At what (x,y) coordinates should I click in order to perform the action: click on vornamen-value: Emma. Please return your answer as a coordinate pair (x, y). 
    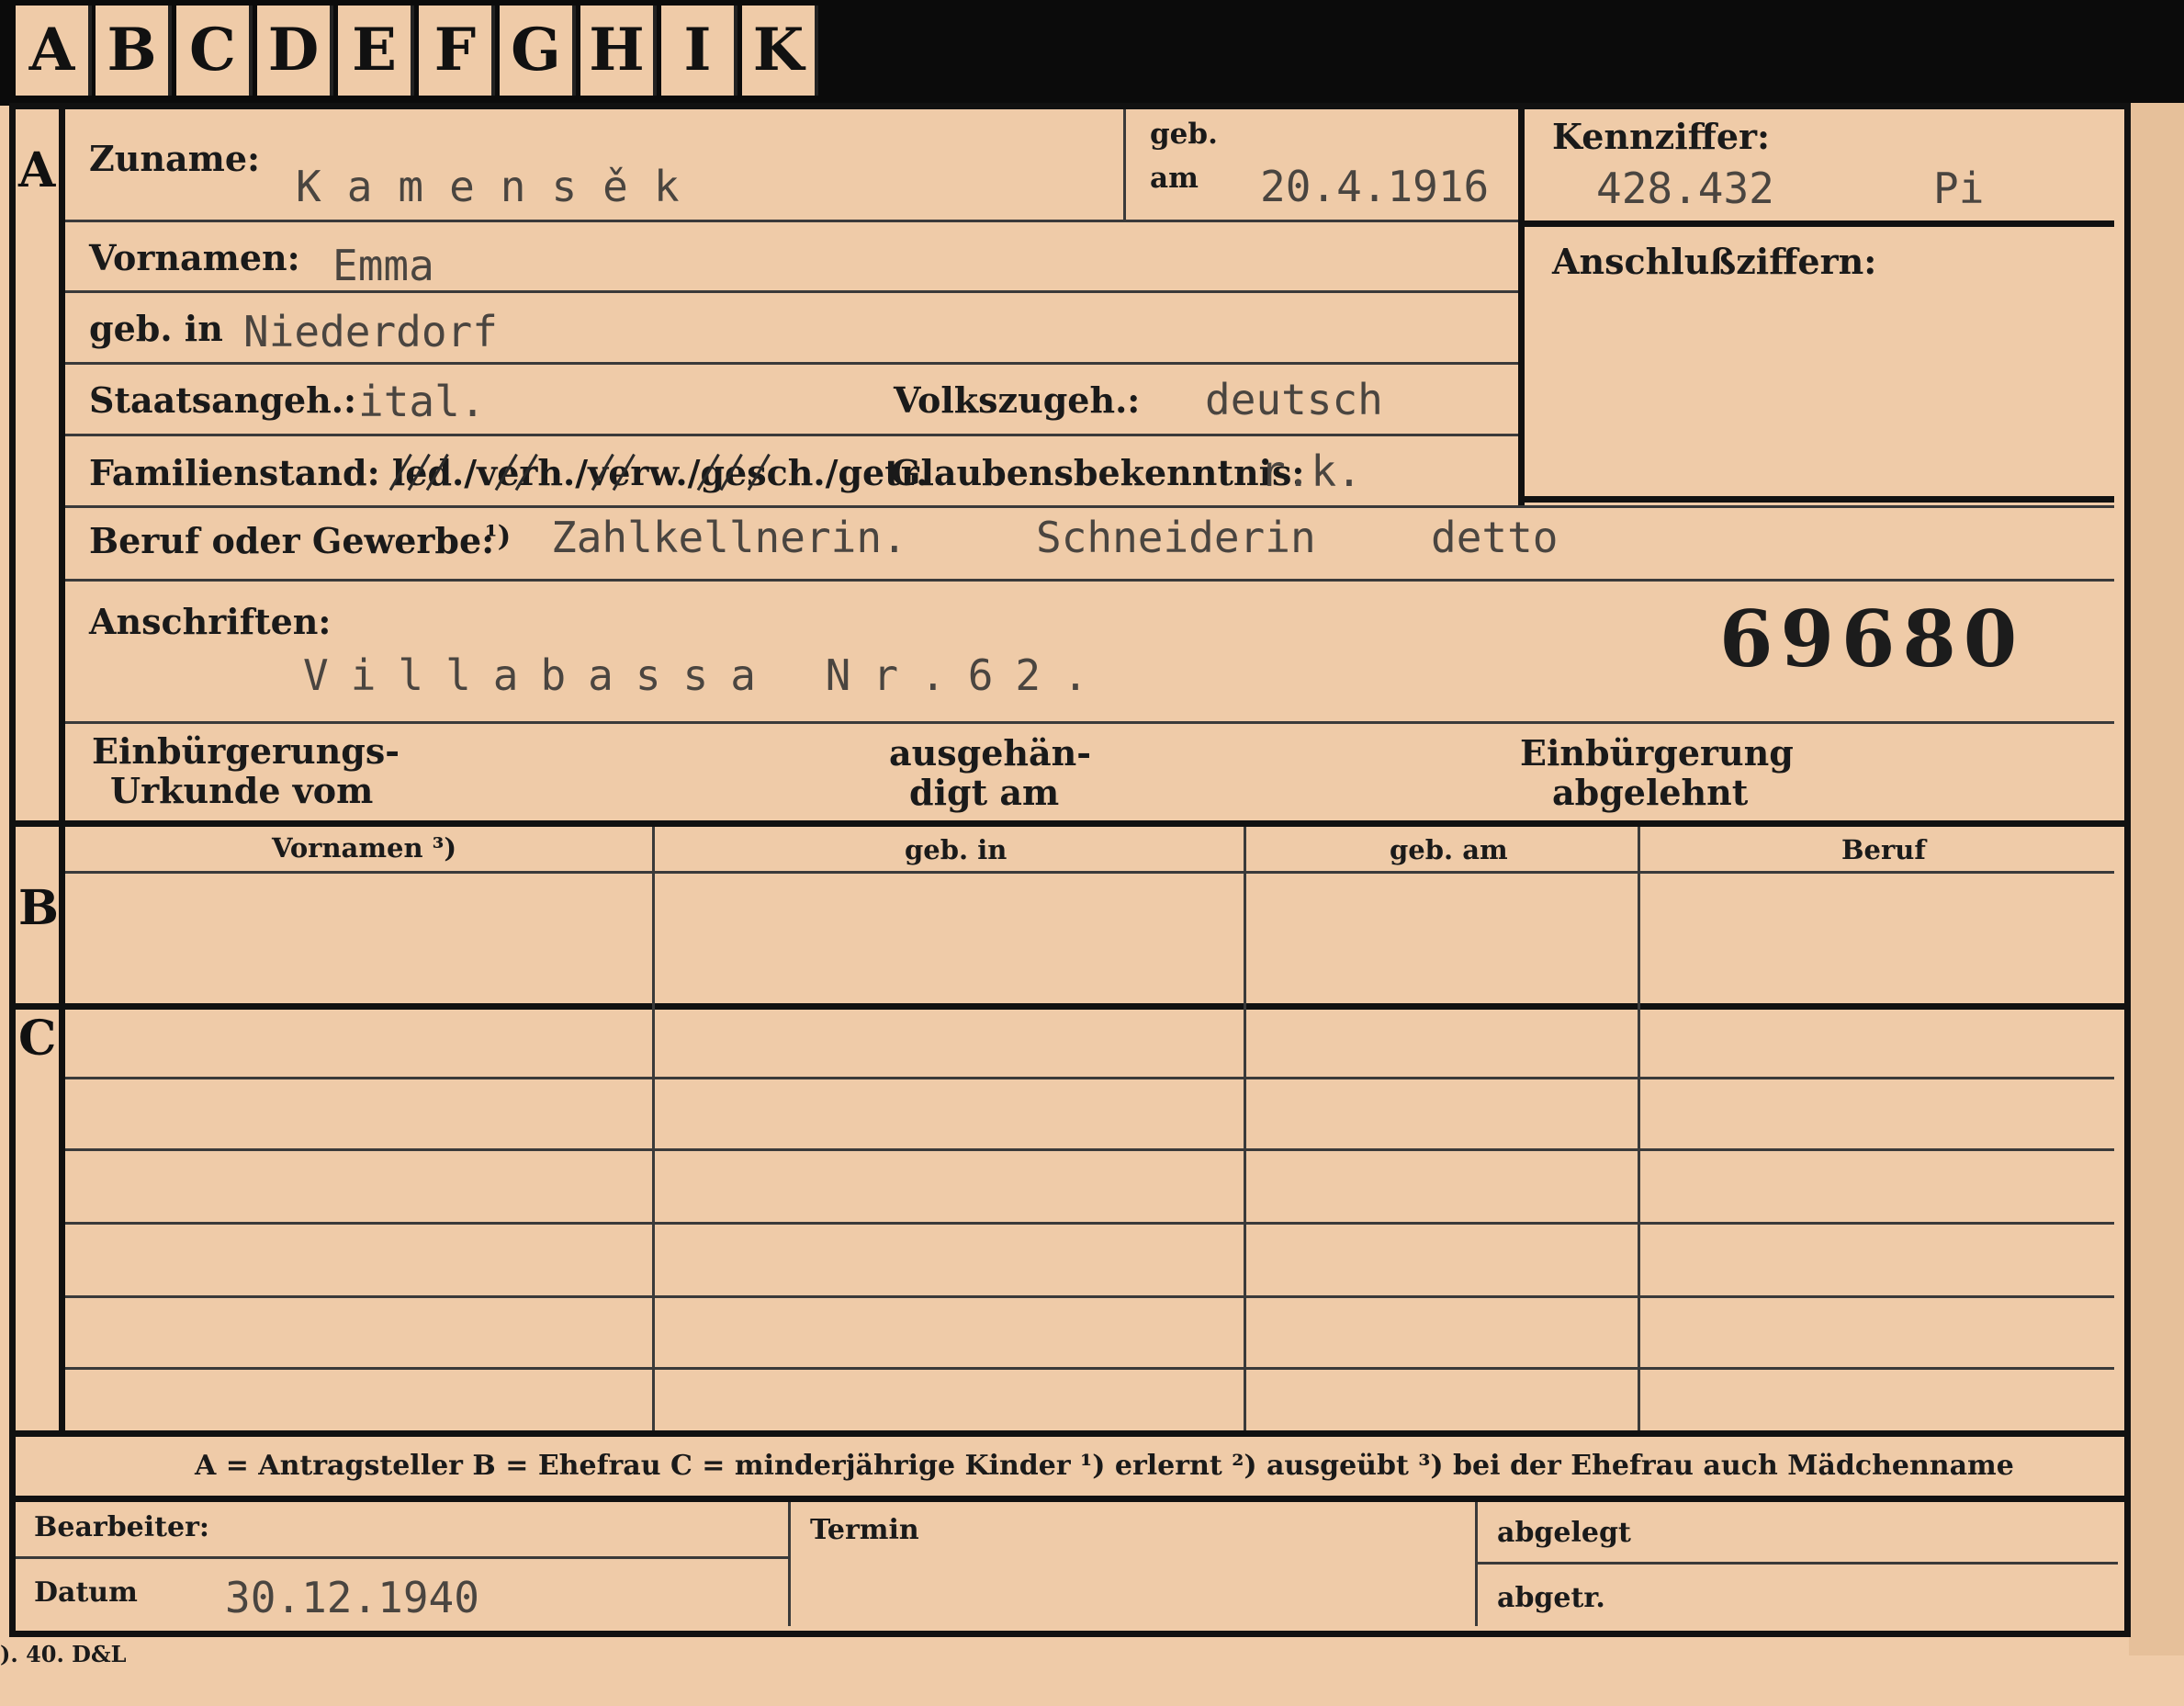
    Looking at the image, I should click on (383, 265).